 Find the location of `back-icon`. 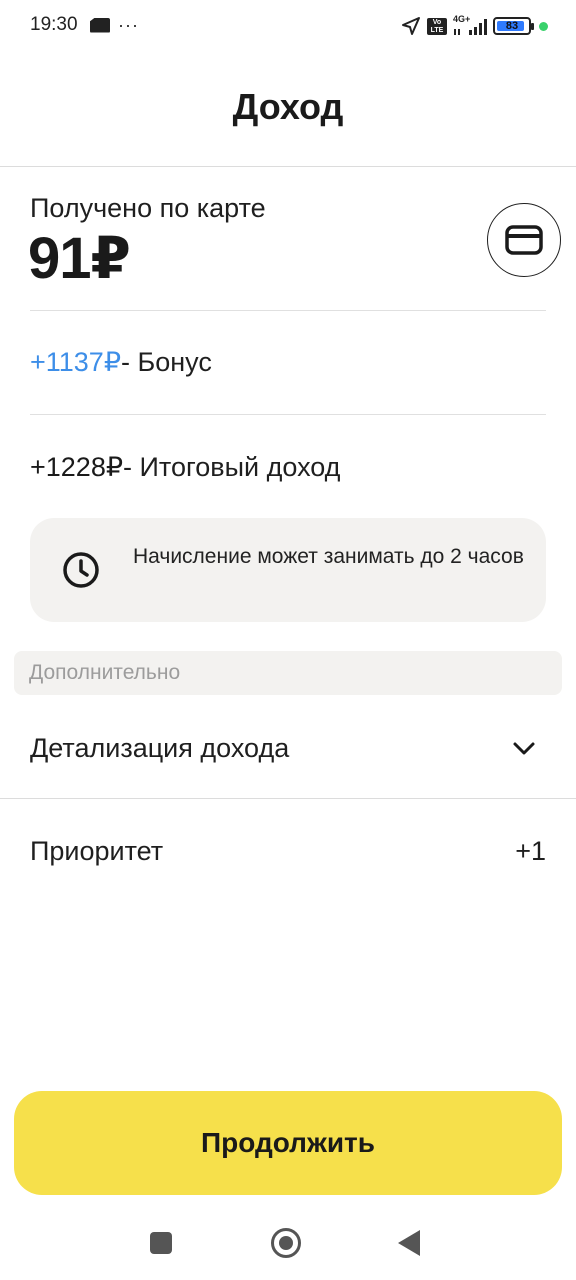

back-icon is located at coordinates (409, 1243).